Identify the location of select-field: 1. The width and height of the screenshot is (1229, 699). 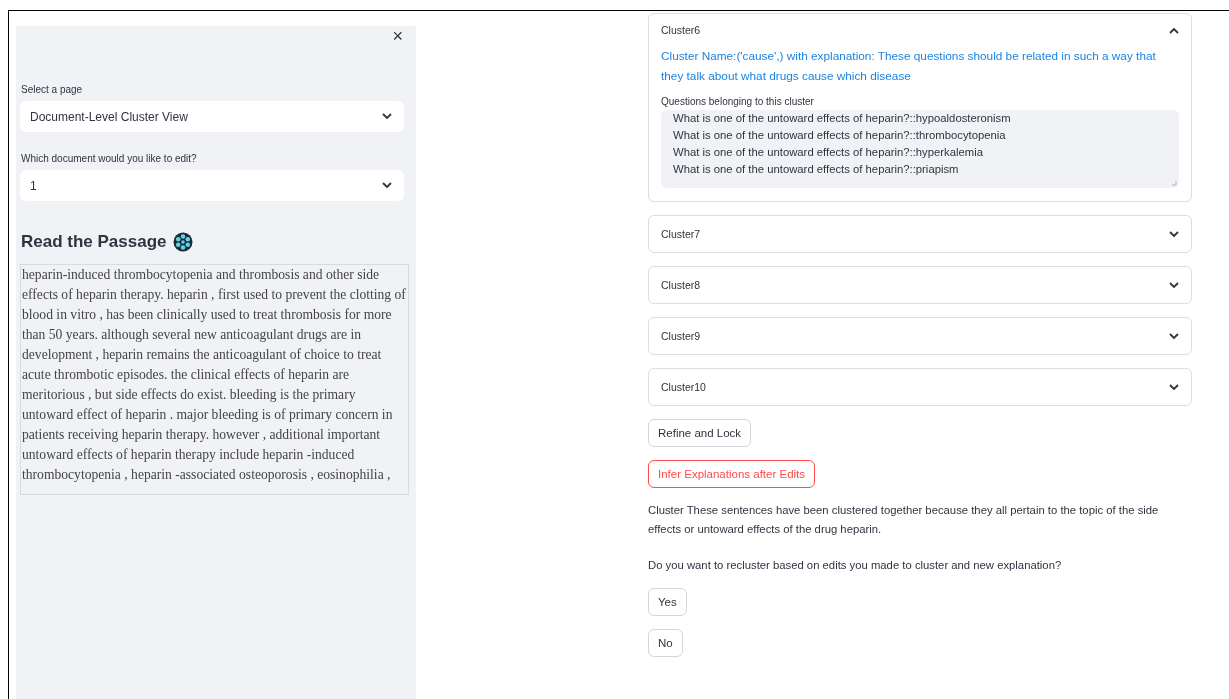
(212, 185).